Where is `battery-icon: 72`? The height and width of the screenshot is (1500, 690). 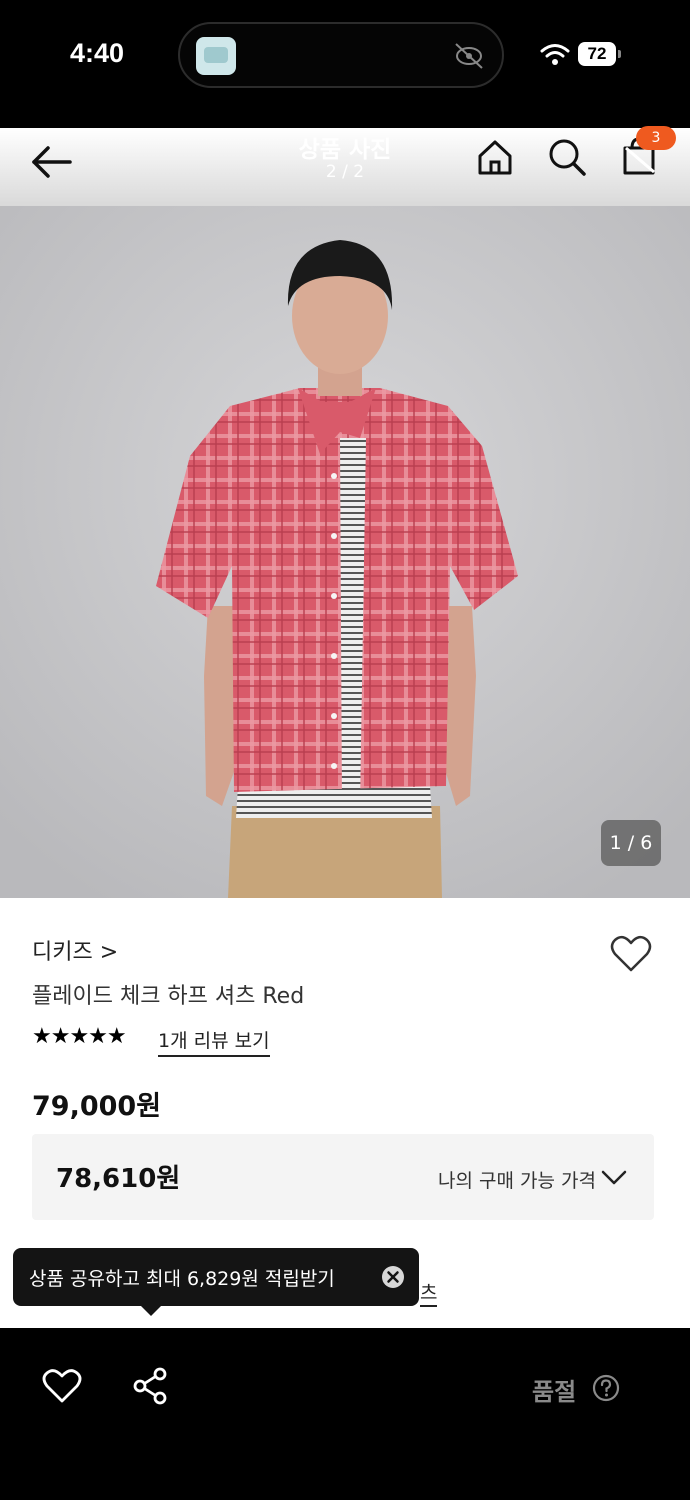 battery-icon: 72 is located at coordinates (600, 55).